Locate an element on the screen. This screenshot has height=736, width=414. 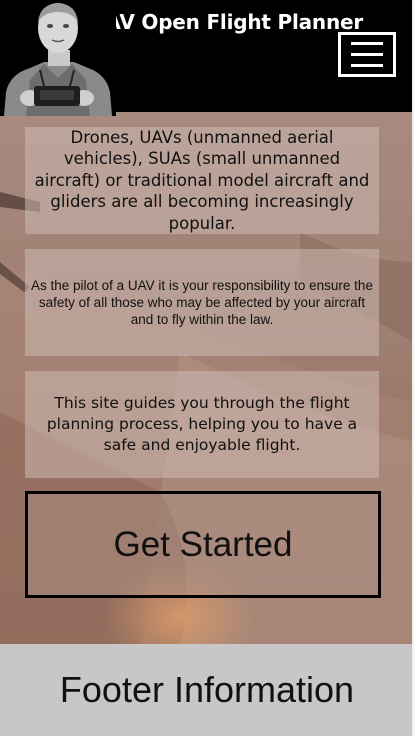
footer: Footer Information is located at coordinates (207, 690).